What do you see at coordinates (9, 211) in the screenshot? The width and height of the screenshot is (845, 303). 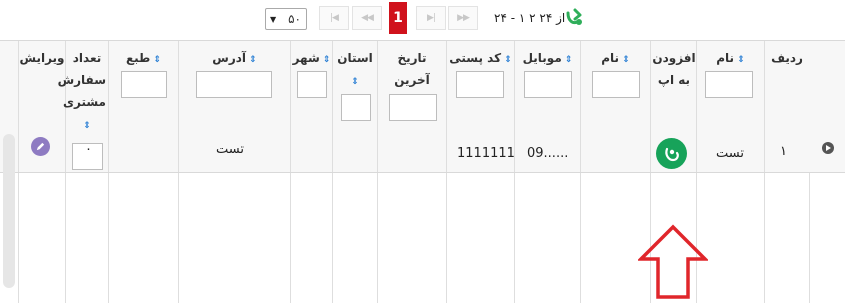 I see `vertical-scrollbar` at bounding box center [9, 211].